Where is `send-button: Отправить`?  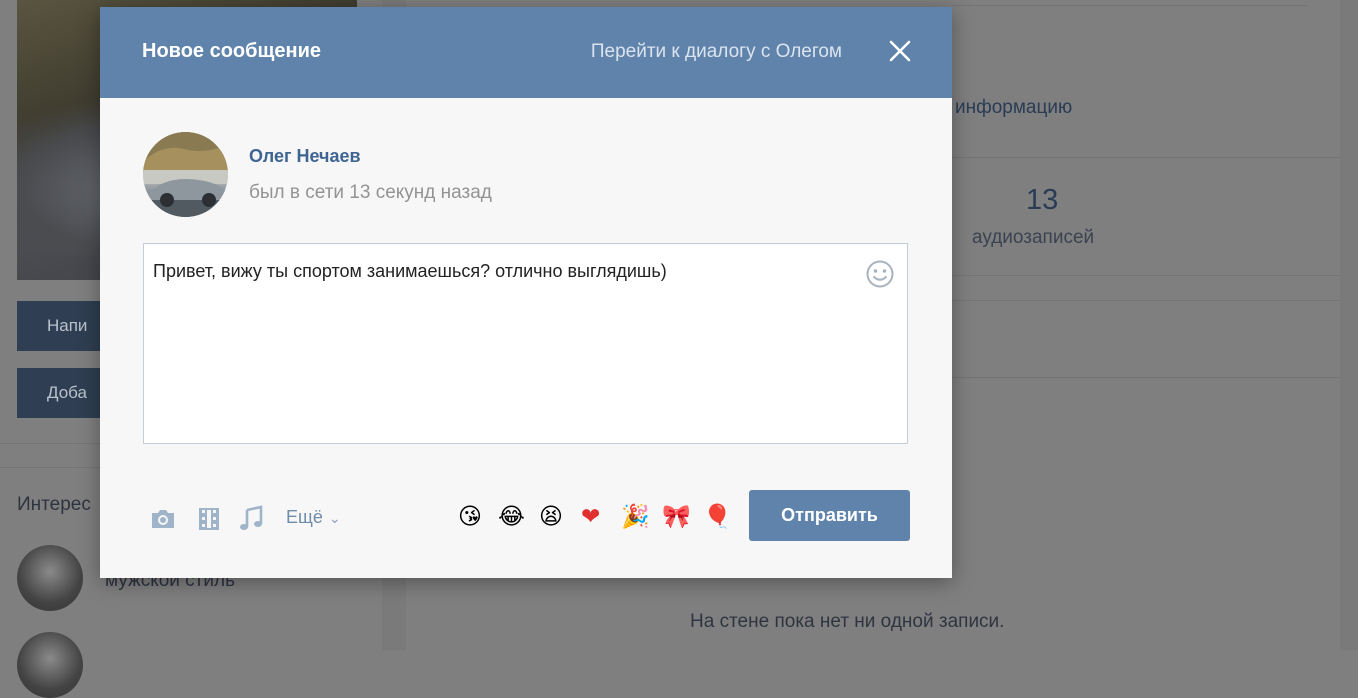 send-button: Отправить is located at coordinates (829, 515).